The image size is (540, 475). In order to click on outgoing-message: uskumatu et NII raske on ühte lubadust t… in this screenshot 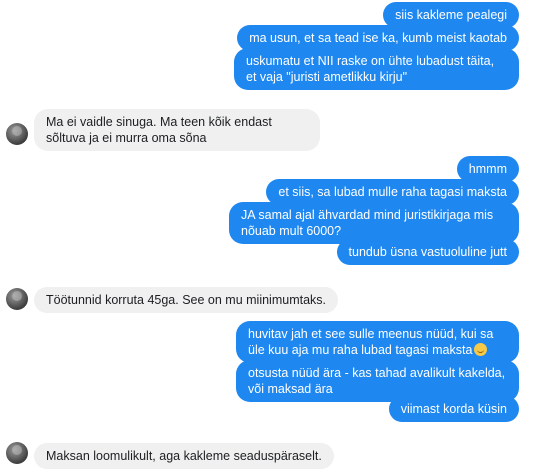, I will do `click(376, 69)`.